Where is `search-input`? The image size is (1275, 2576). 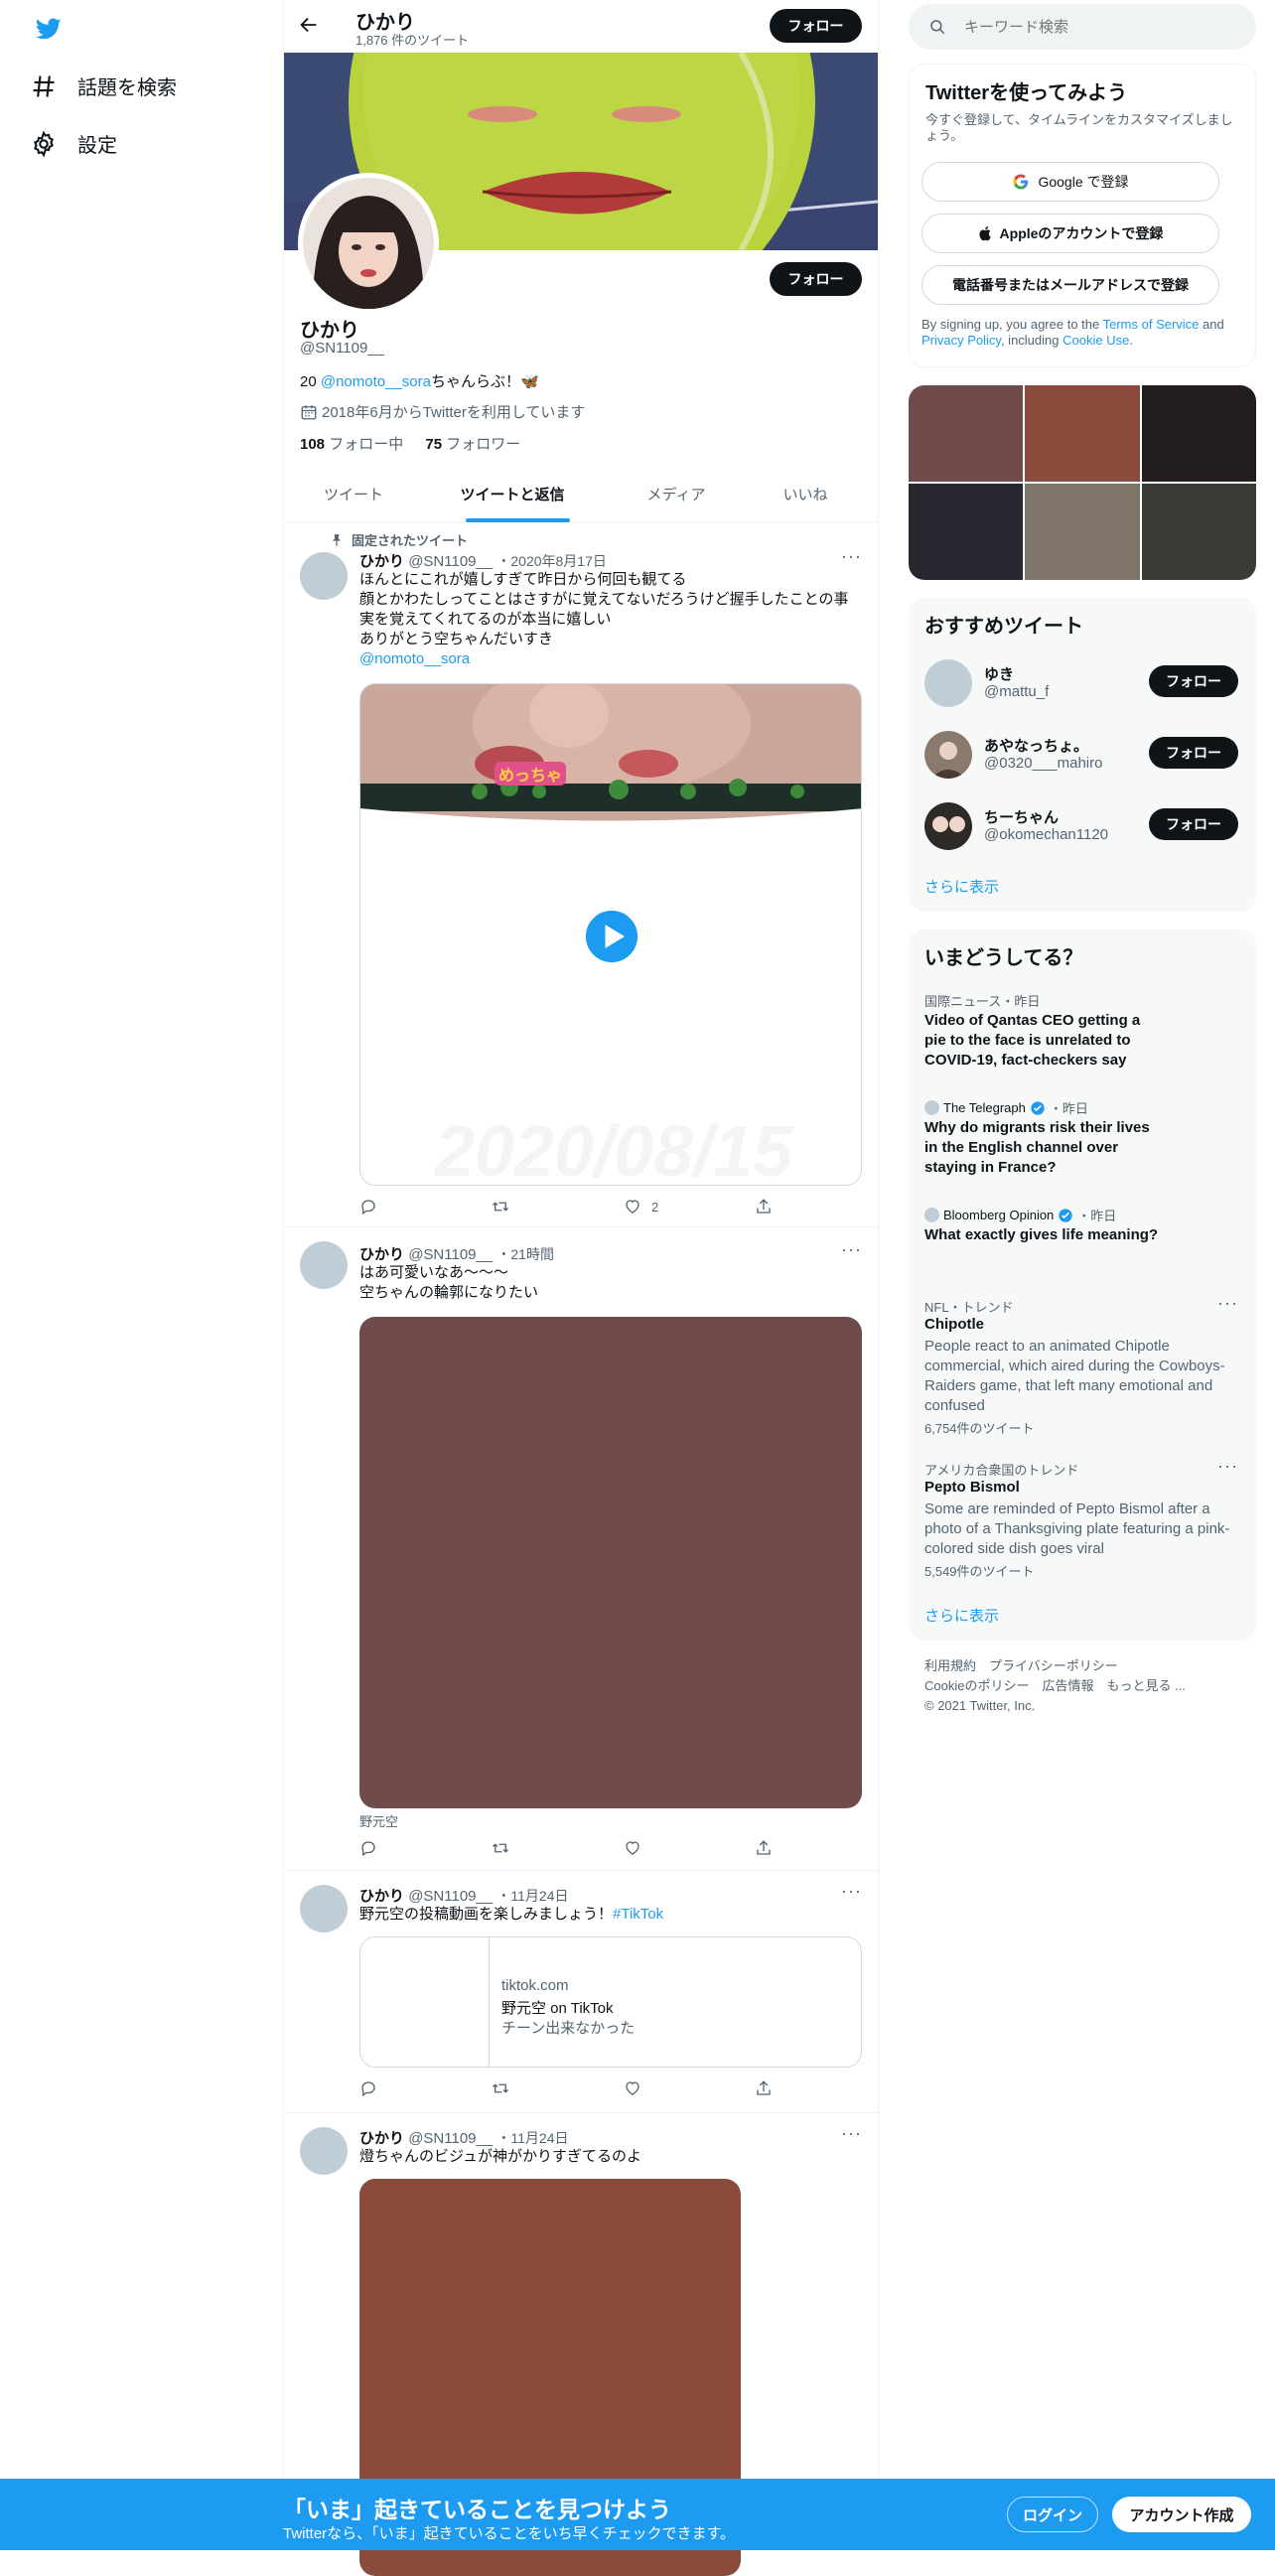 search-input is located at coordinates (1096, 27).